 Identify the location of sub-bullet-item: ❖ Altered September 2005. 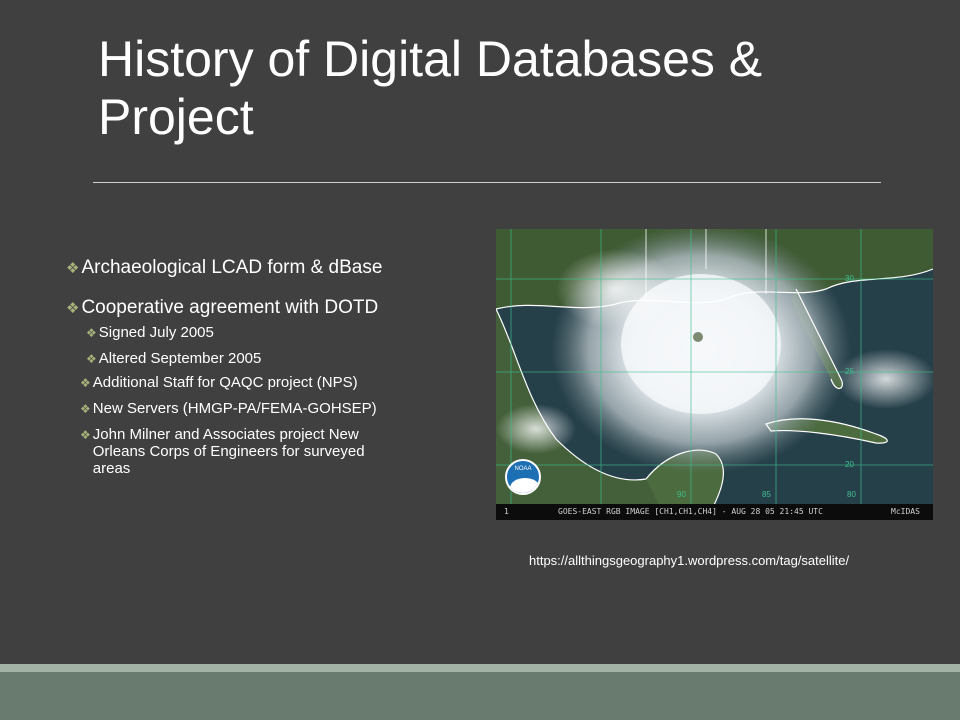
(246, 359).